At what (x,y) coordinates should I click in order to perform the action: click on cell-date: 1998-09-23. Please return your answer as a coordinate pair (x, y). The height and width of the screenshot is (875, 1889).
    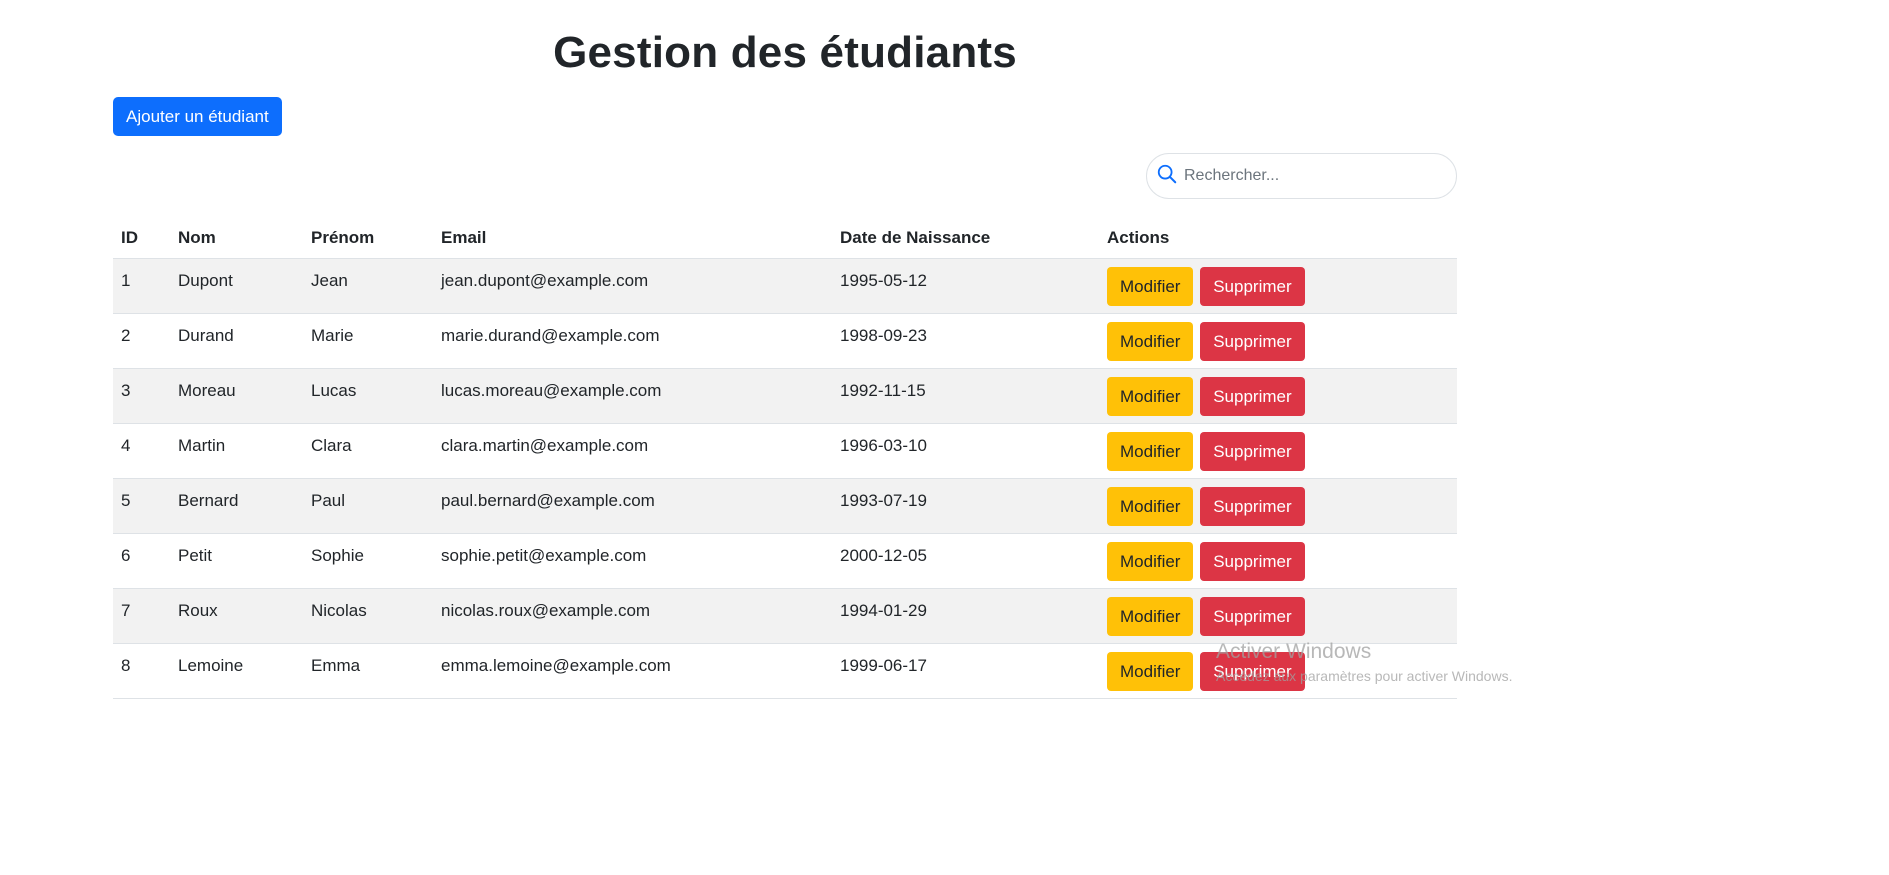
    Looking at the image, I should click on (965, 341).